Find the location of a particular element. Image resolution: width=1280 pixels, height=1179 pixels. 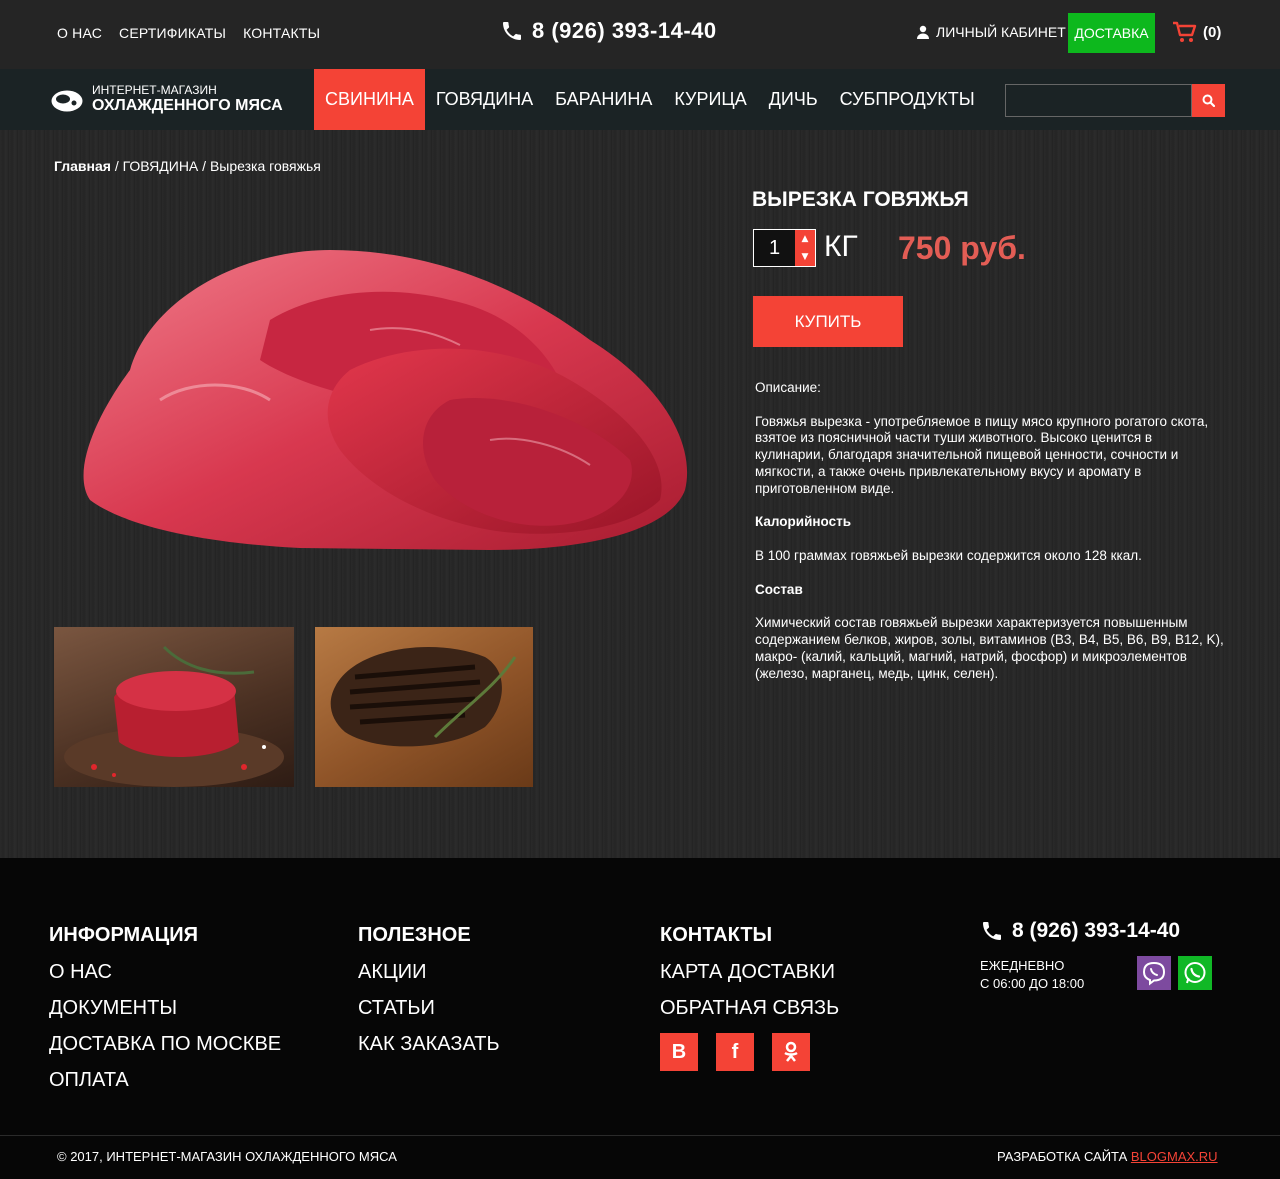

top-links: О НАС СЕРТИФИКАТЫ КОНТАКТЫ is located at coordinates (188, 33).